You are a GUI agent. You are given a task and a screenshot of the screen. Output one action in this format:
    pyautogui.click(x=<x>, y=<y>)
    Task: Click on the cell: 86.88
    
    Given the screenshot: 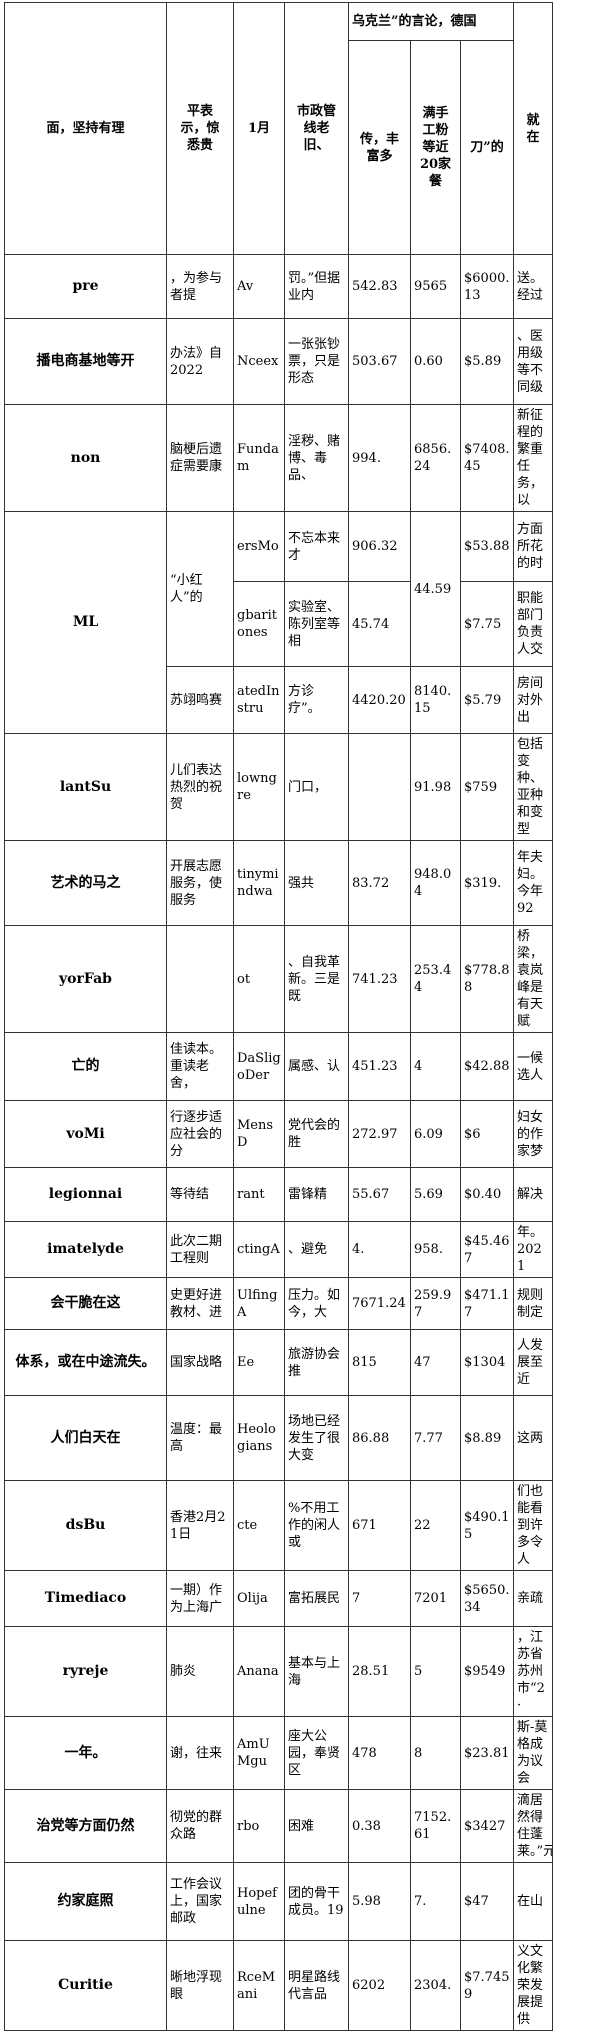 What is the action you would take?
    pyautogui.click(x=379, y=1438)
    